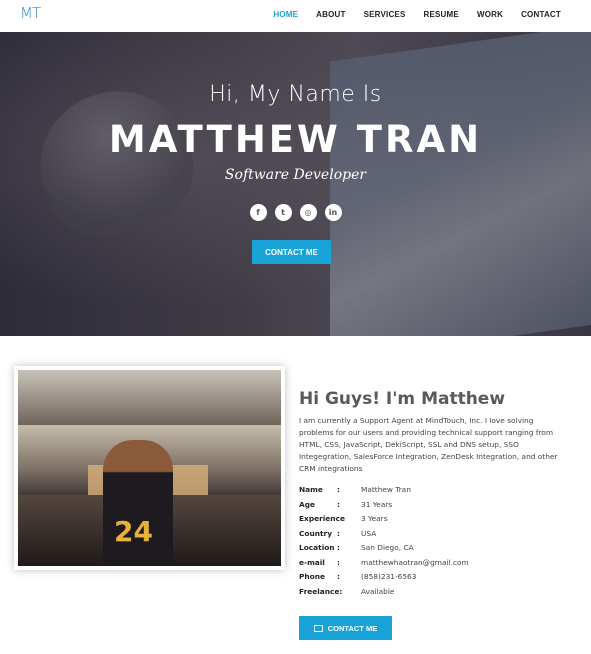 This screenshot has height=654, width=591. Describe the element at coordinates (490, 14) in the screenshot. I see `nav-link-work: WORK` at that location.